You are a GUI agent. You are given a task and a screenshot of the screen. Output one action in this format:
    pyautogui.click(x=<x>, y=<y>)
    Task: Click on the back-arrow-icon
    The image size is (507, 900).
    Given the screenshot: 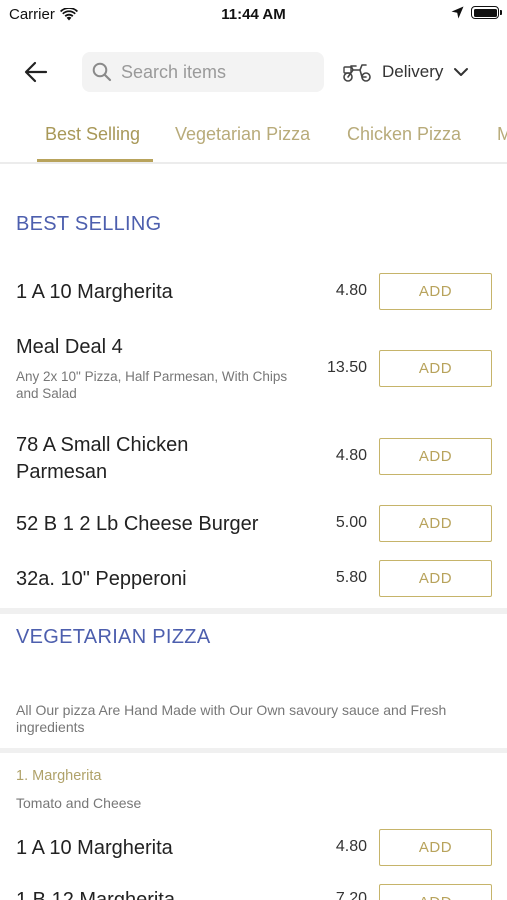 What is the action you would take?
    pyautogui.click(x=36, y=72)
    